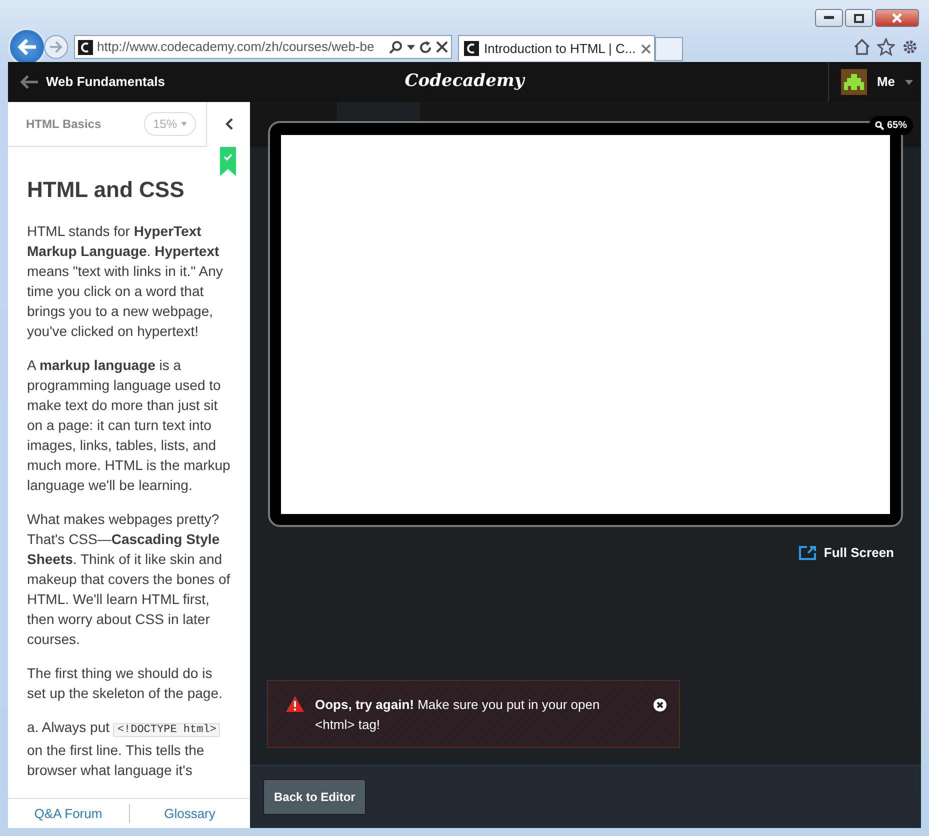 The image size is (929, 836). What do you see at coordinates (425, 47) in the screenshot?
I see `refresh-icon` at bounding box center [425, 47].